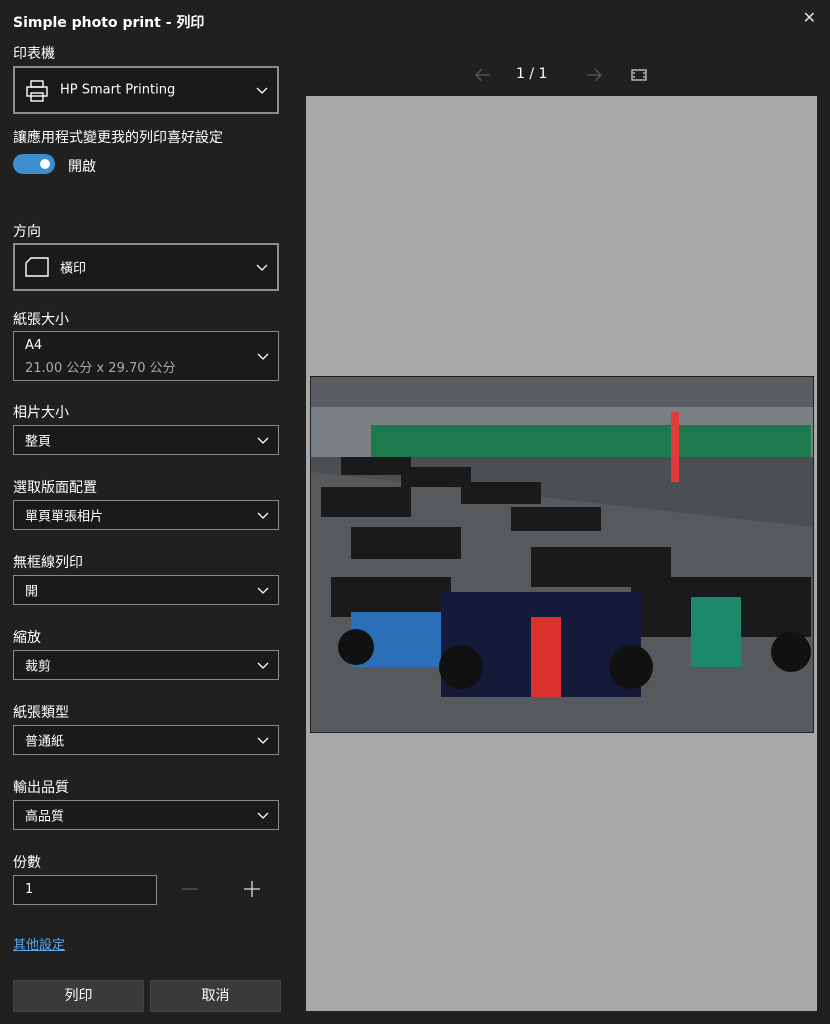 This screenshot has width=830, height=1024. I want to click on borderless-label: 無框線列印, so click(48, 563).